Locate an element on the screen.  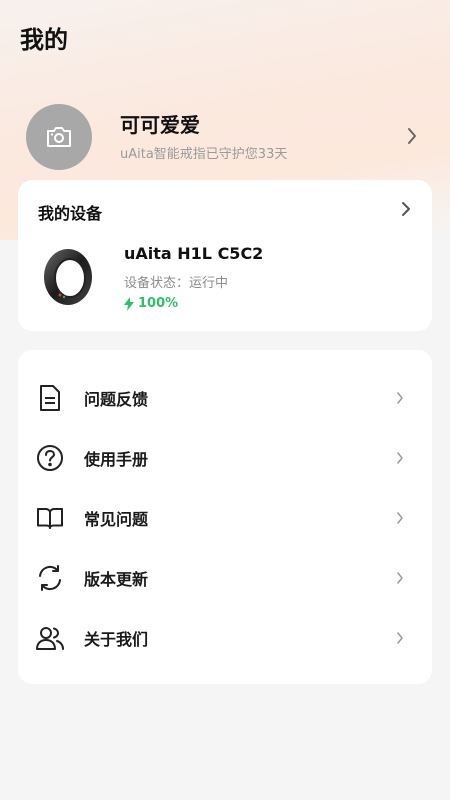
lightning-icon is located at coordinates (129, 303).